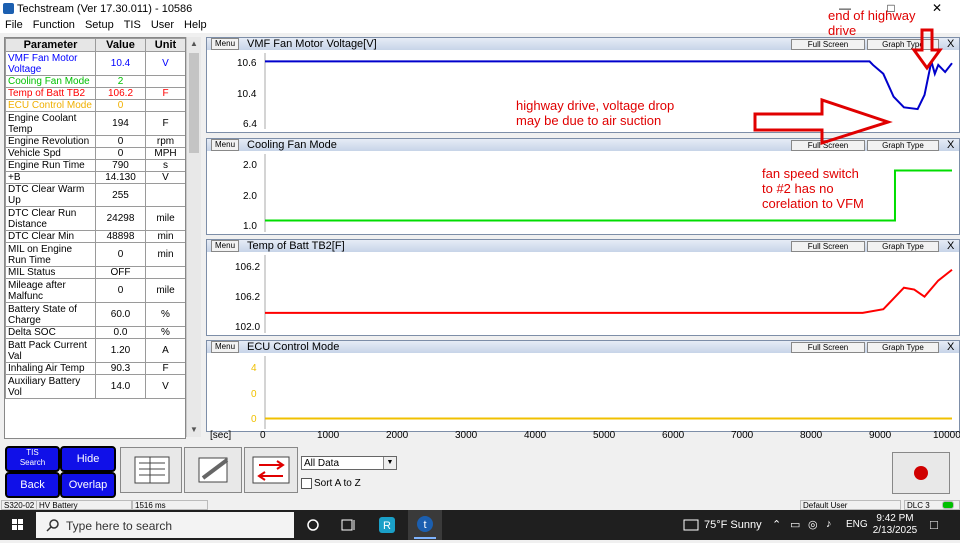  What do you see at coordinates (50, 350) in the screenshot?
I see `parameter-cell: Batt Pack Current Val` at bounding box center [50, 350].